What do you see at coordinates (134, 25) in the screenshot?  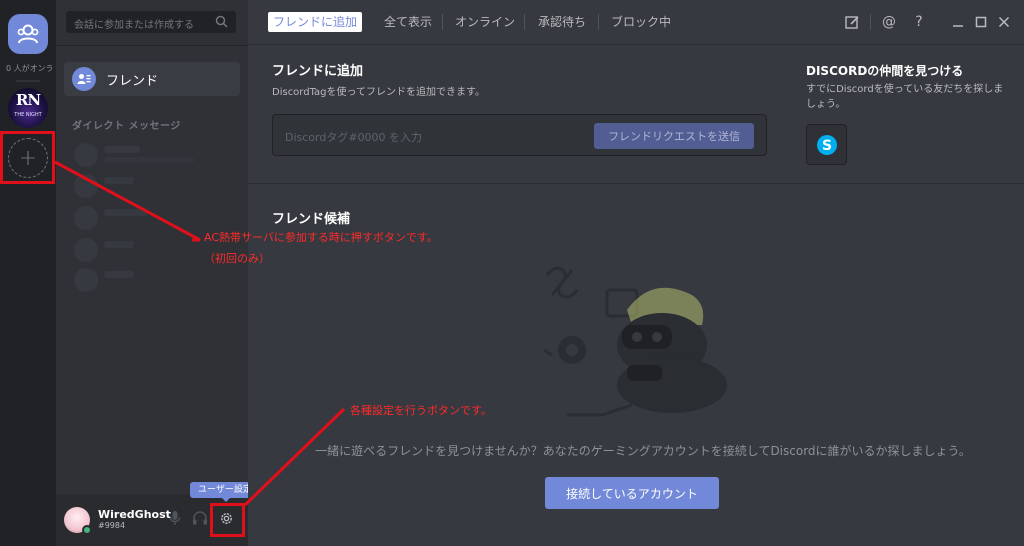 I see `search-placeholder: 会話に参加または作成する` at bounding box center [134, 25].